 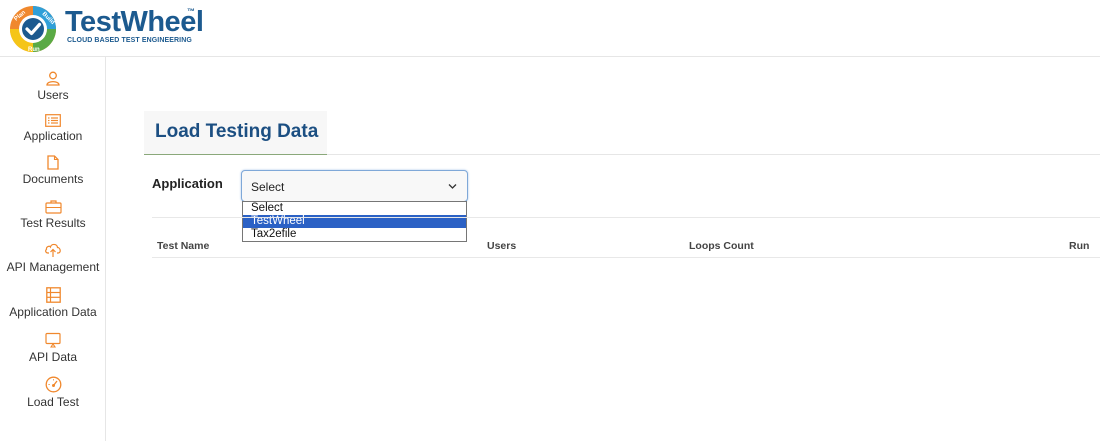 What do you see at coordinates (502, 246) in the screenshot?
I see `column-header-users: Users` at bounding box center [502, 246].